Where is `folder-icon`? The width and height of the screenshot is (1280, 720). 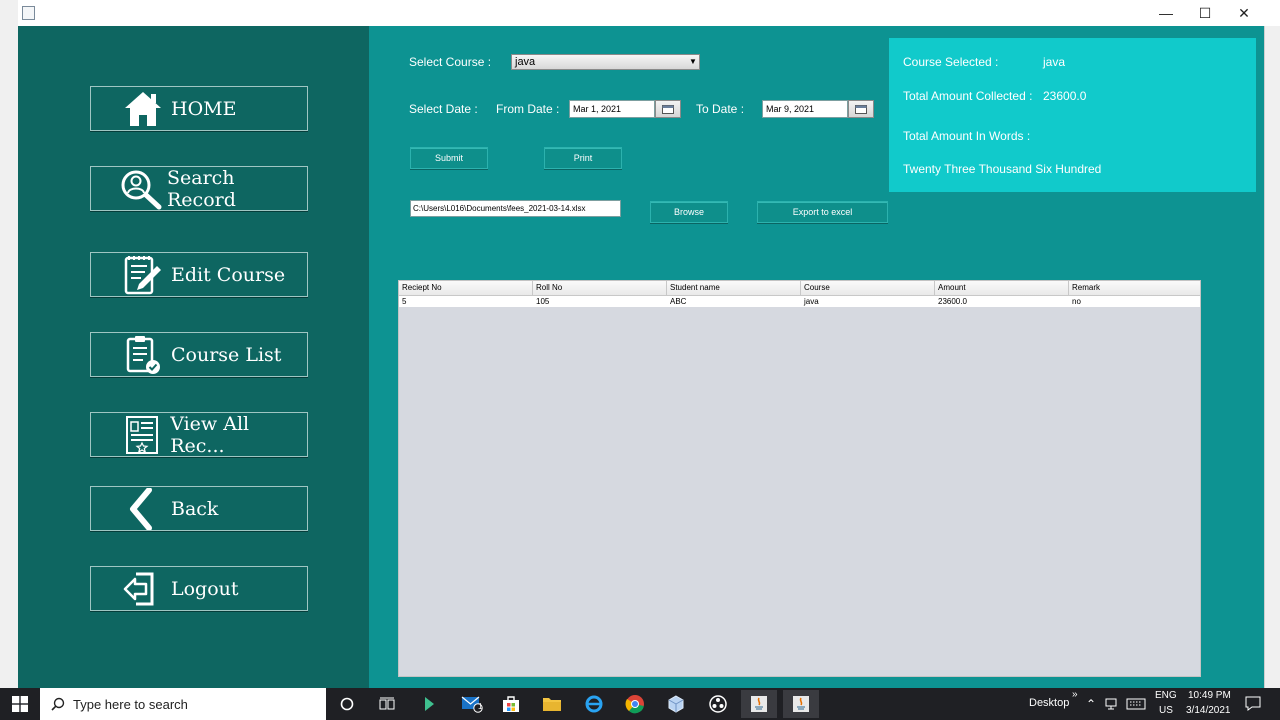 folder-icon is located at coordinates (552, 704).